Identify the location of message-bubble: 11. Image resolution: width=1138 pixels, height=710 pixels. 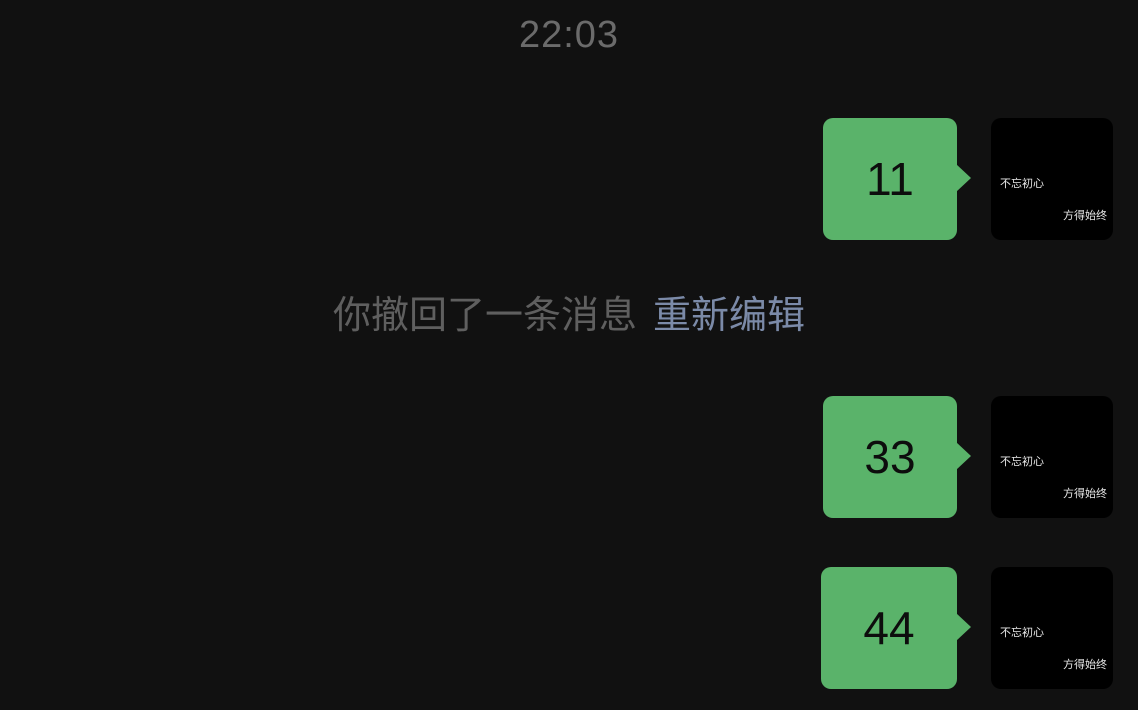
(897, 179).